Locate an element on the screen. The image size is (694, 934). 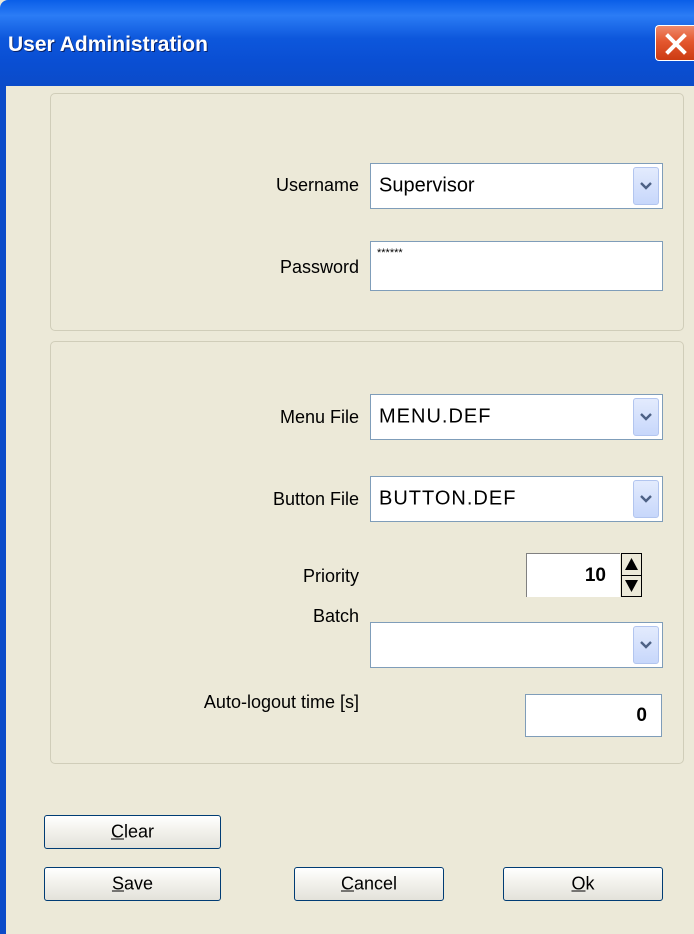
clear-label: lear is located at coordinates (138, 831).